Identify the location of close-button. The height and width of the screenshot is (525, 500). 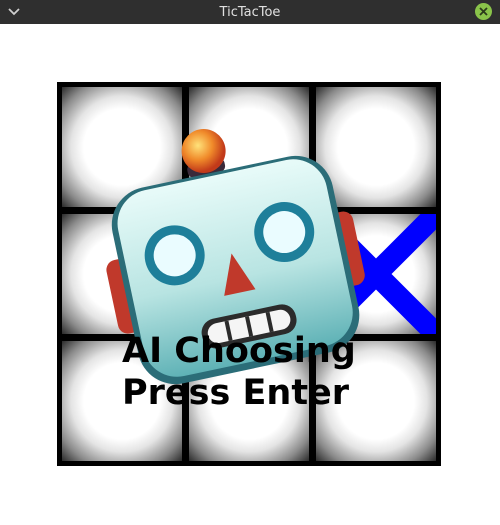
(483, 11).